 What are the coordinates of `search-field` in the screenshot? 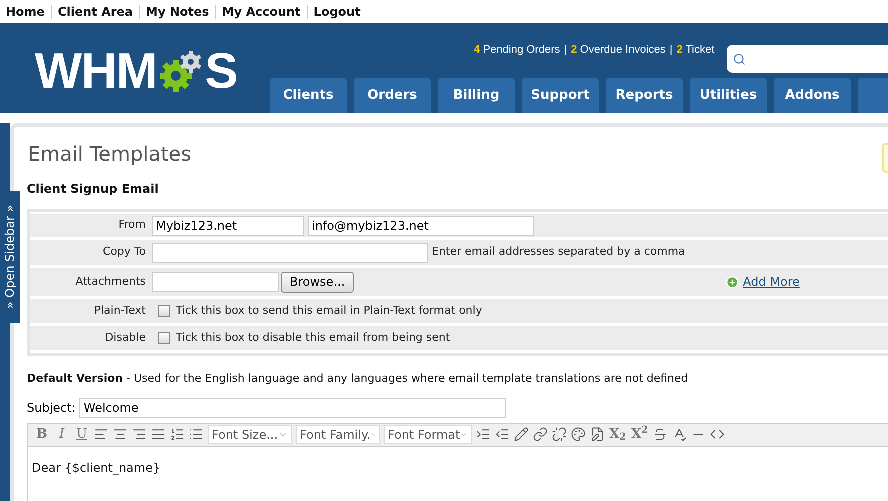 It's located at (807, 59).